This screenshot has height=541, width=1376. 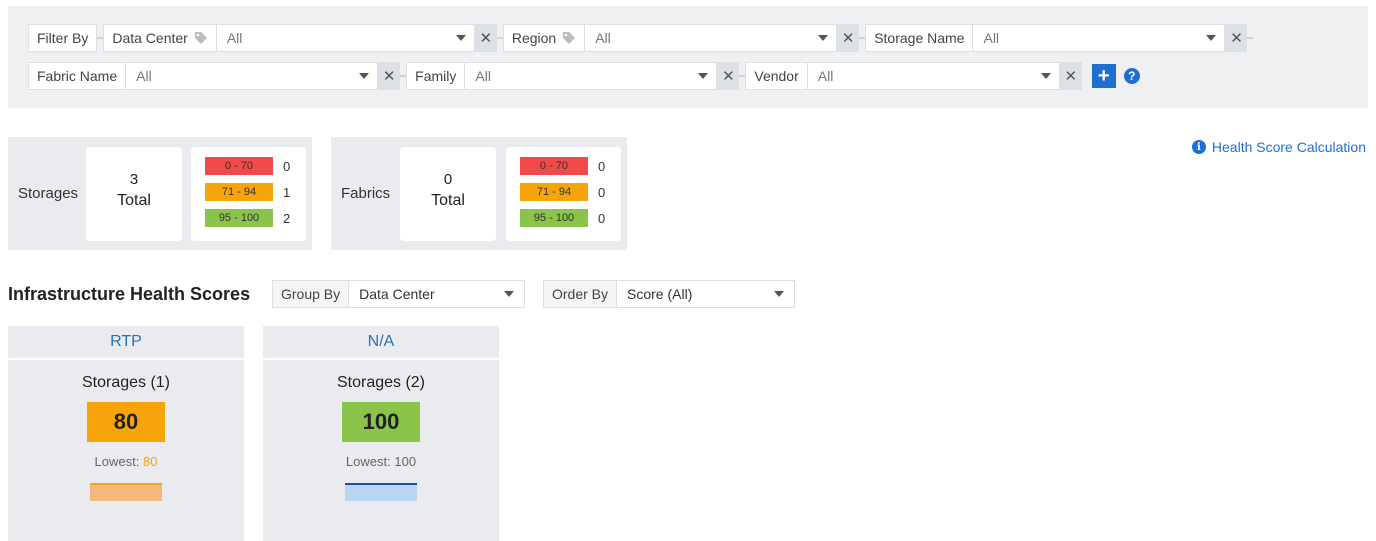 What do you see at coordinates (381, 422) in the screenshot?
I see `score-badge: 100` at bounding box center [381, 422].